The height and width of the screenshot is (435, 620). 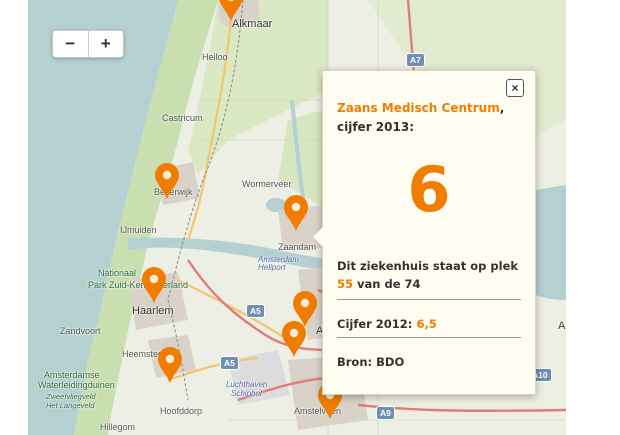 What do you see at coordinates (502, 108) in the screenshot?
I see `title-comma: ,` at bounding box center [502, 108].